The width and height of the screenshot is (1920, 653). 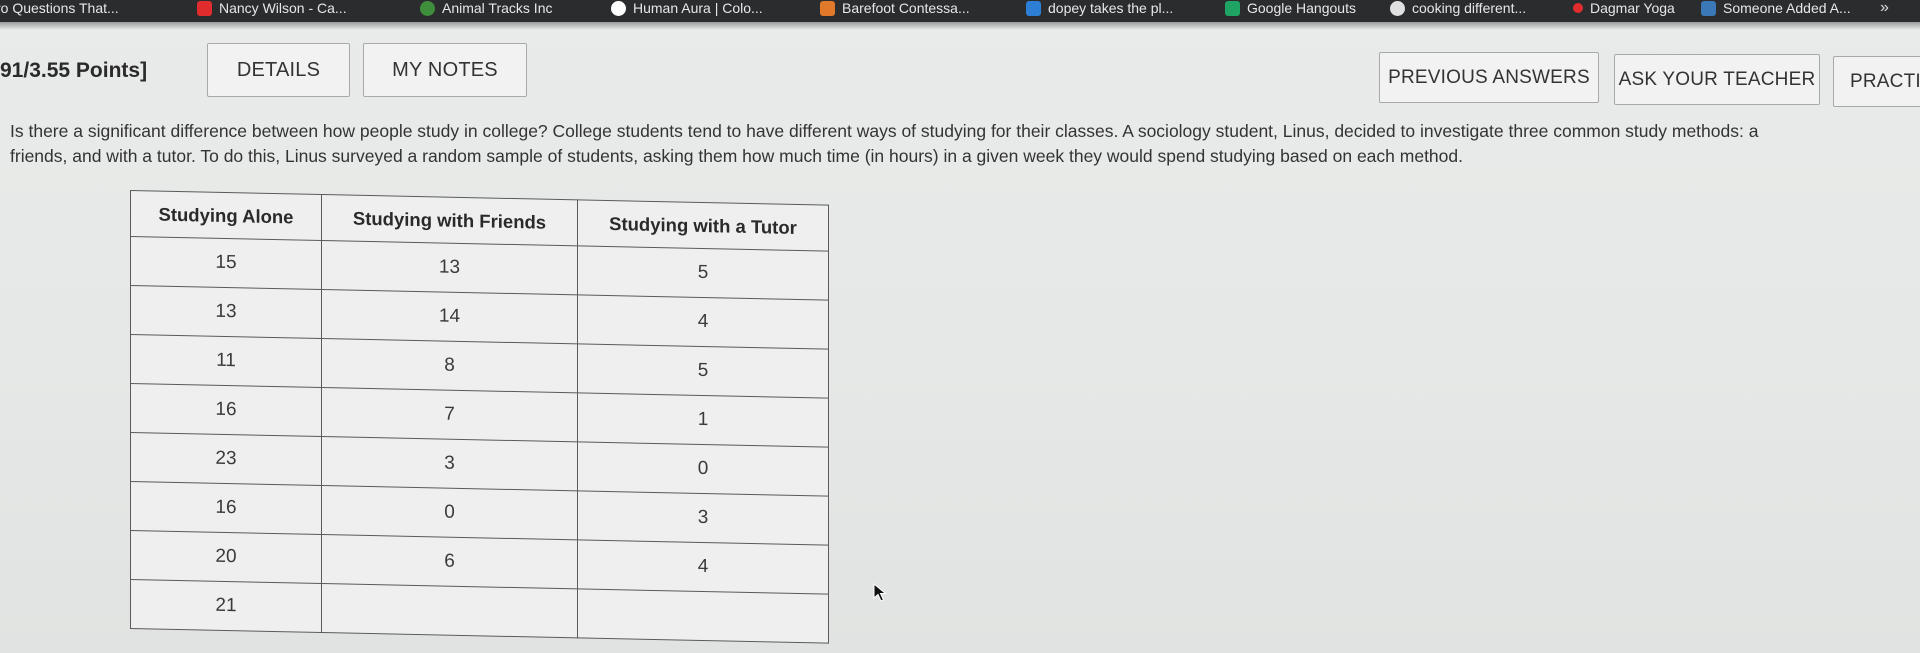 I want to click on table-cell: 11, so click(x=226, y=361).